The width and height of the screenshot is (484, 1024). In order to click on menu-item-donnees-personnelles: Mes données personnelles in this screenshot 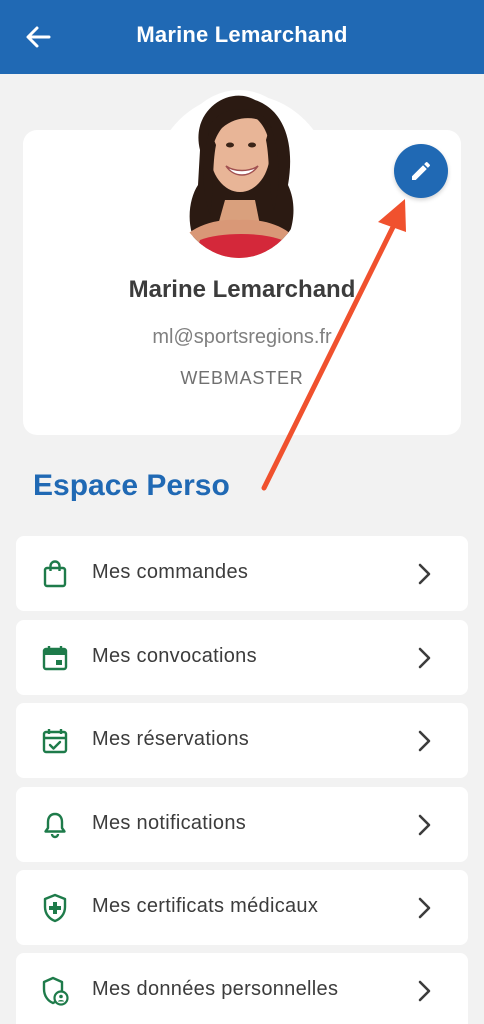, I will do `click(242, 988)`.